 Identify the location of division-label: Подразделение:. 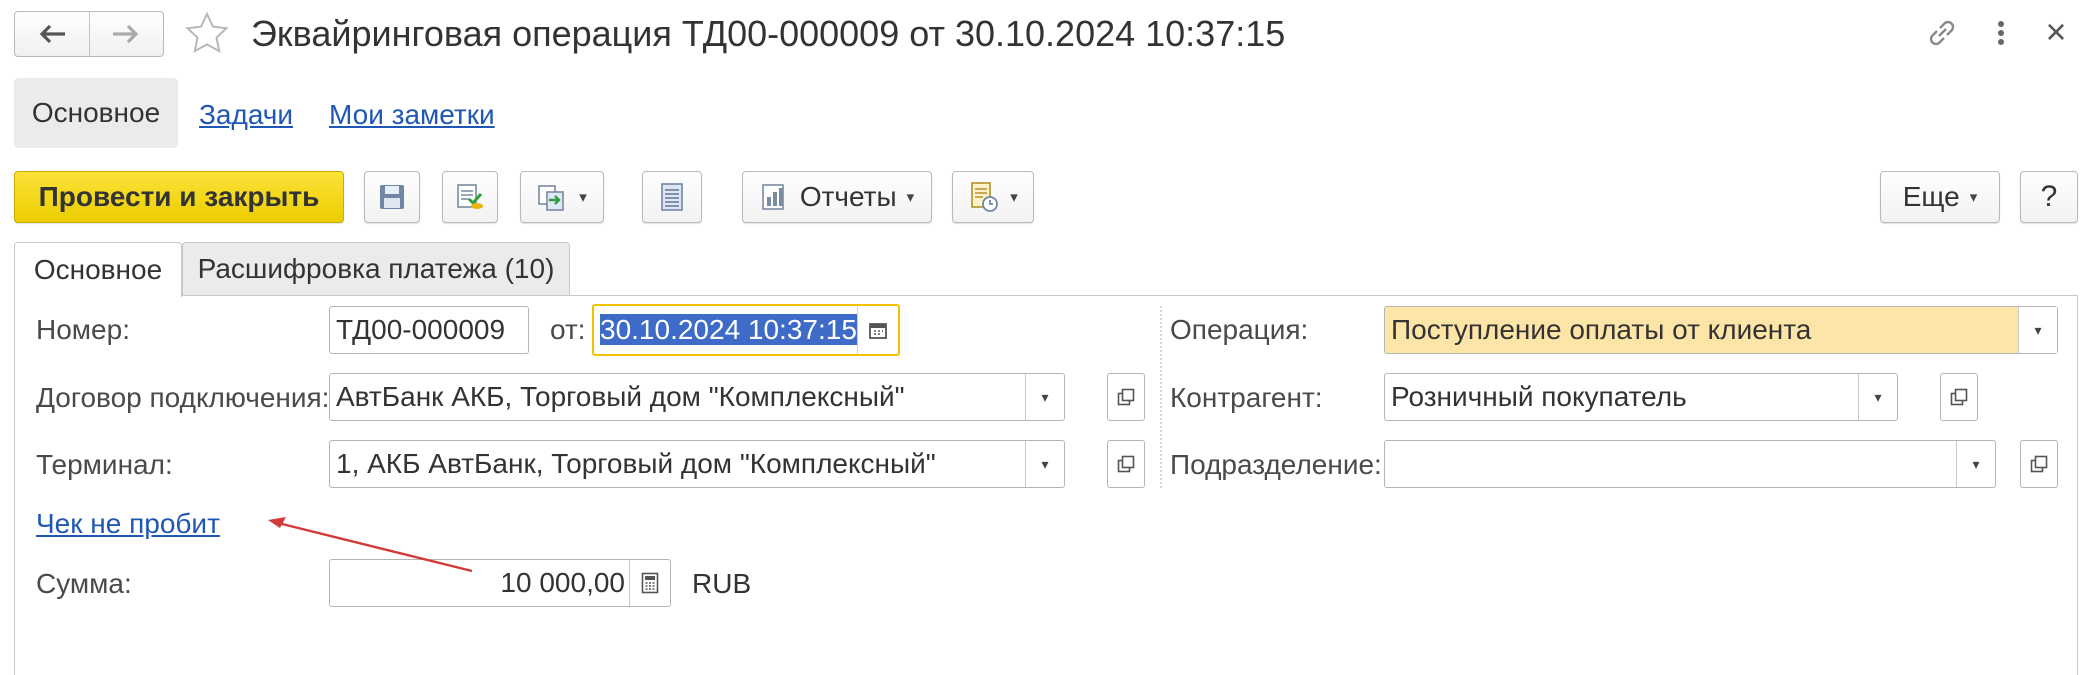
(1276, 464).